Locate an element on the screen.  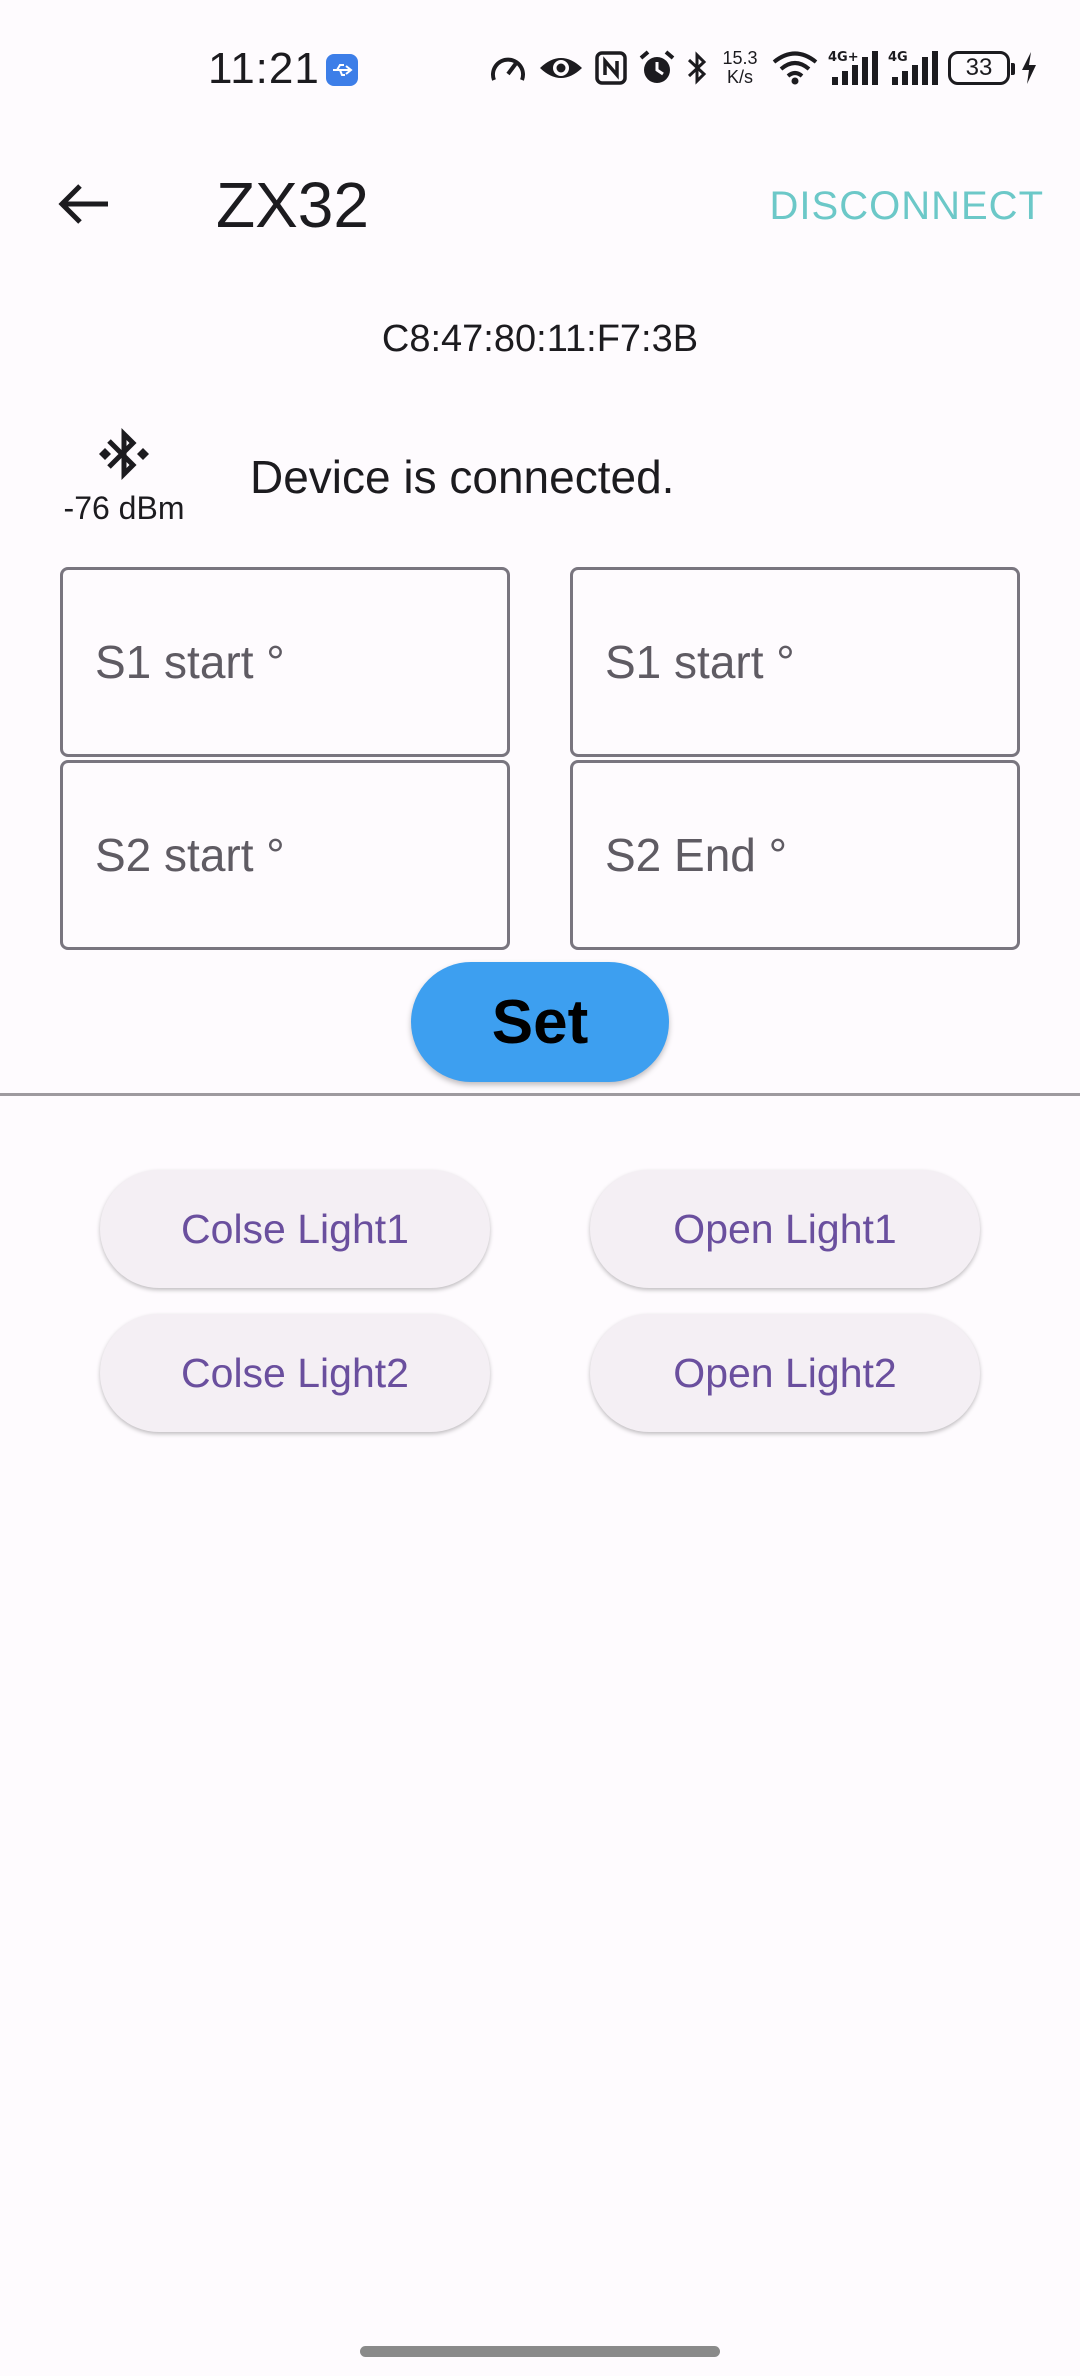
rssi-indicator: -76 dBm is located at coordinates (124, 475).